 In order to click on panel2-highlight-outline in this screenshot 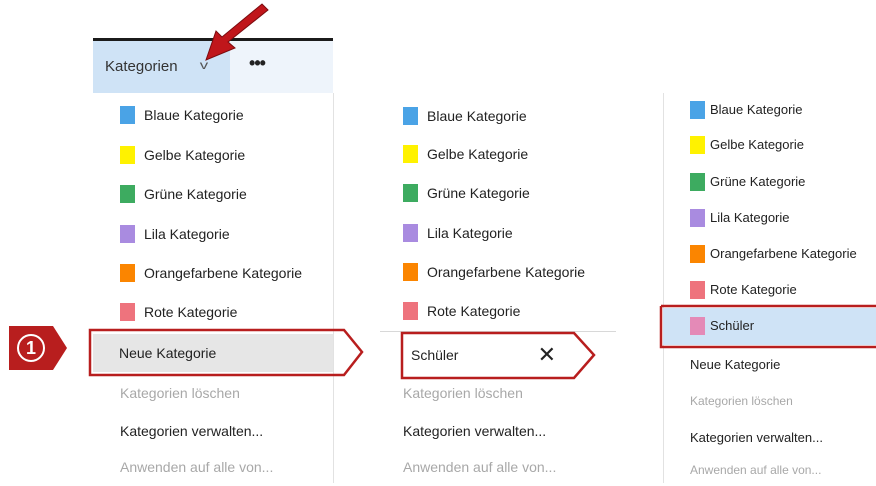, I will do `click(498, 355)`.